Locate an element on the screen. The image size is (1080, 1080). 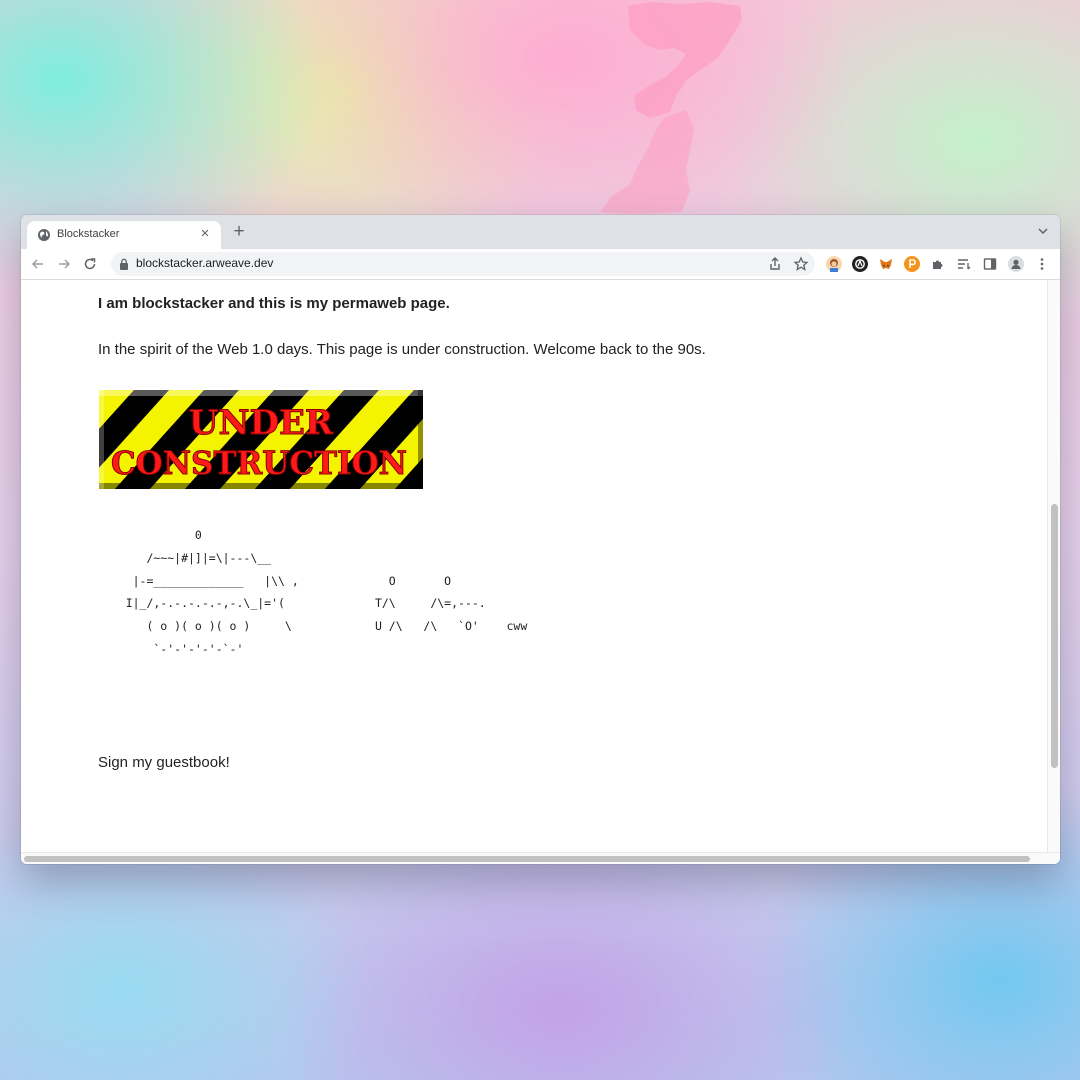
globe-icon is located at coordinates (44, 235).